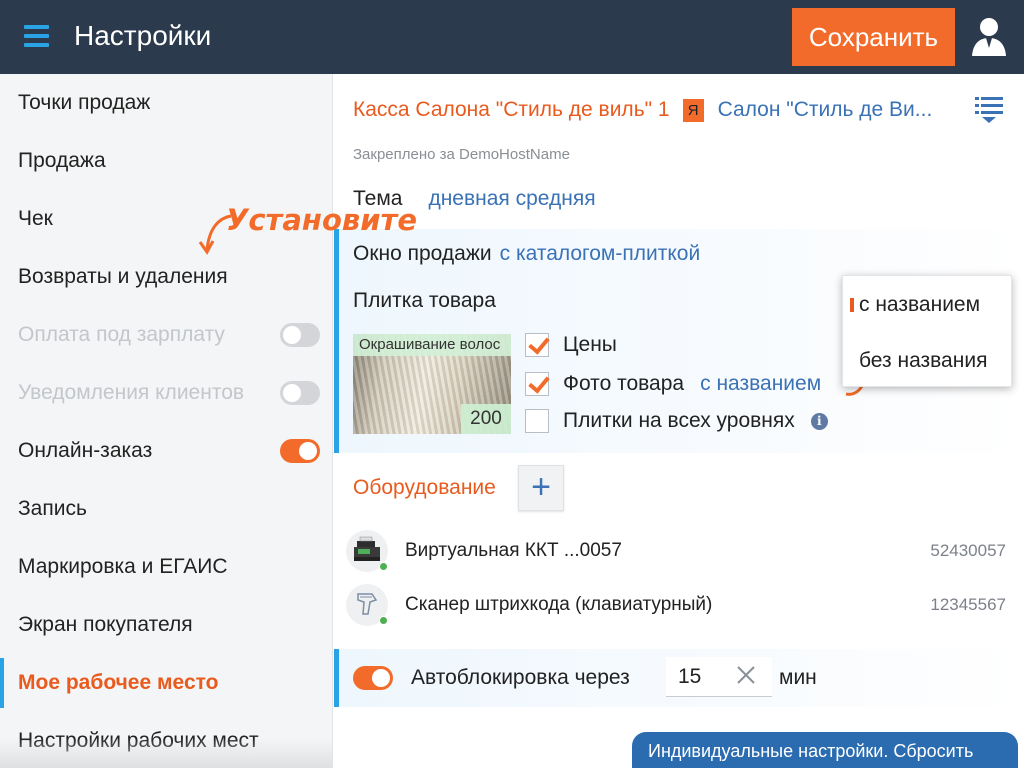 This screenshot has height=768, width=1024. Describe the element at coordinates (511, 110) in the screenshot. I see `cash-register-name: Касса Салона "Стиль де виль" 1` at that location.